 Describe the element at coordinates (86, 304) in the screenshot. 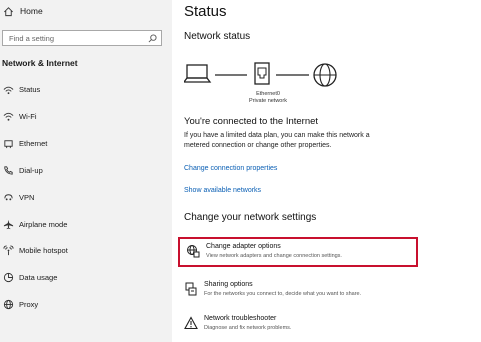

I see `sidebar-item-proxy: Proxy` at that location.